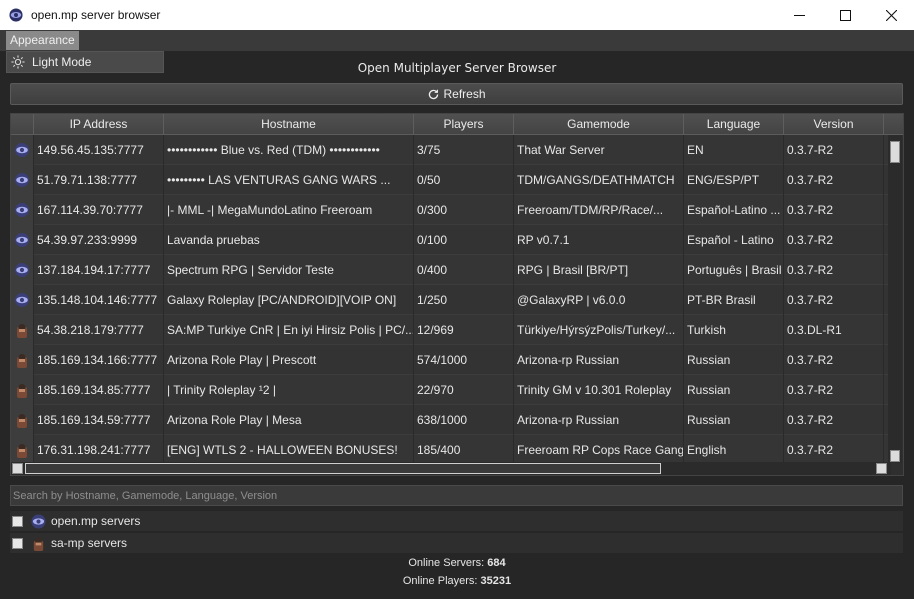  I want to click on refresh-button: Refresh, so click(456, 94).